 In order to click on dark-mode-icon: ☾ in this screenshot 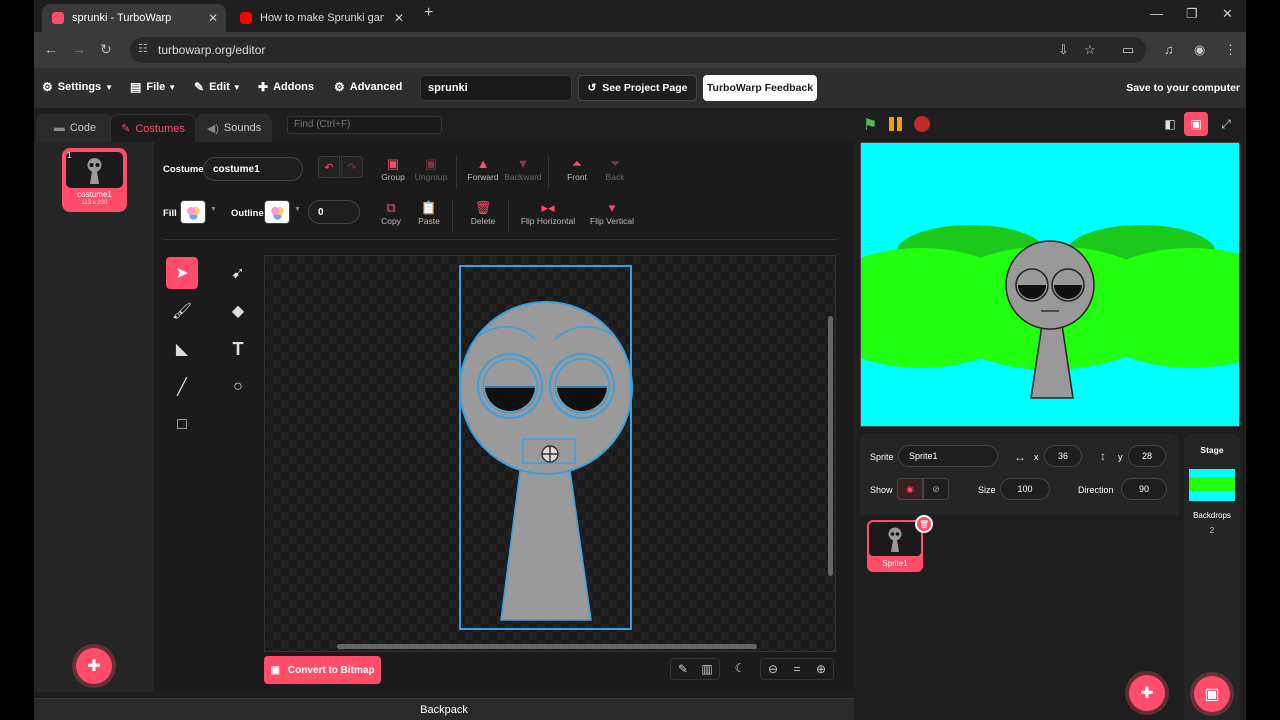, I will do `click(740, 668)`.